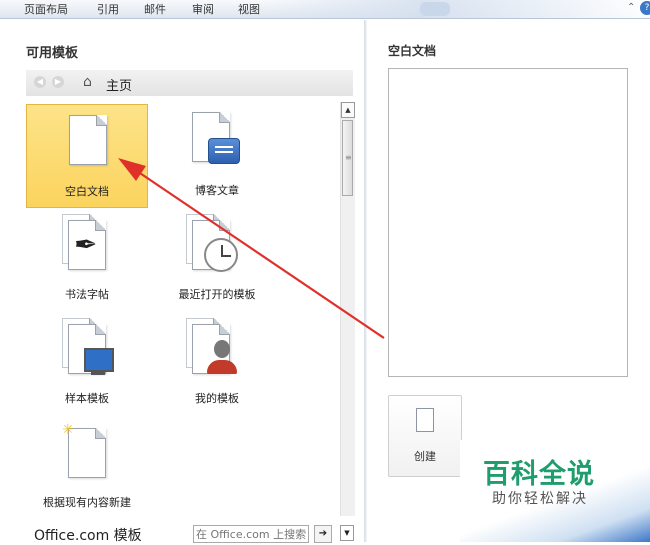  What do you see at coordinates (256, 251) in the screenshot?
I see `arrow-shaft` at bounding box center [256, 251].